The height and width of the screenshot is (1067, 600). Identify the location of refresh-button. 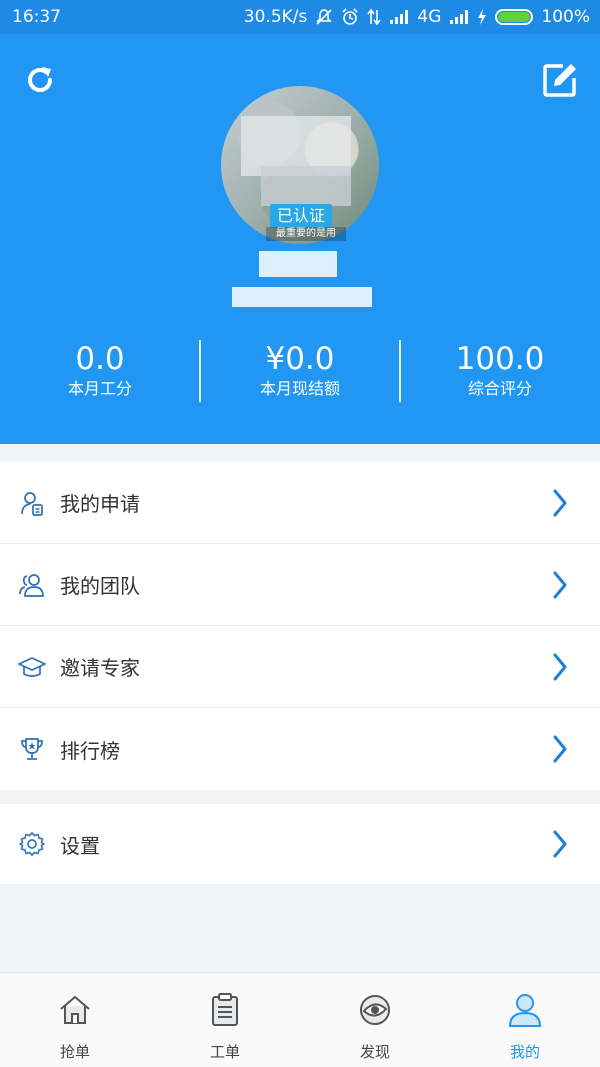
(40, 80).